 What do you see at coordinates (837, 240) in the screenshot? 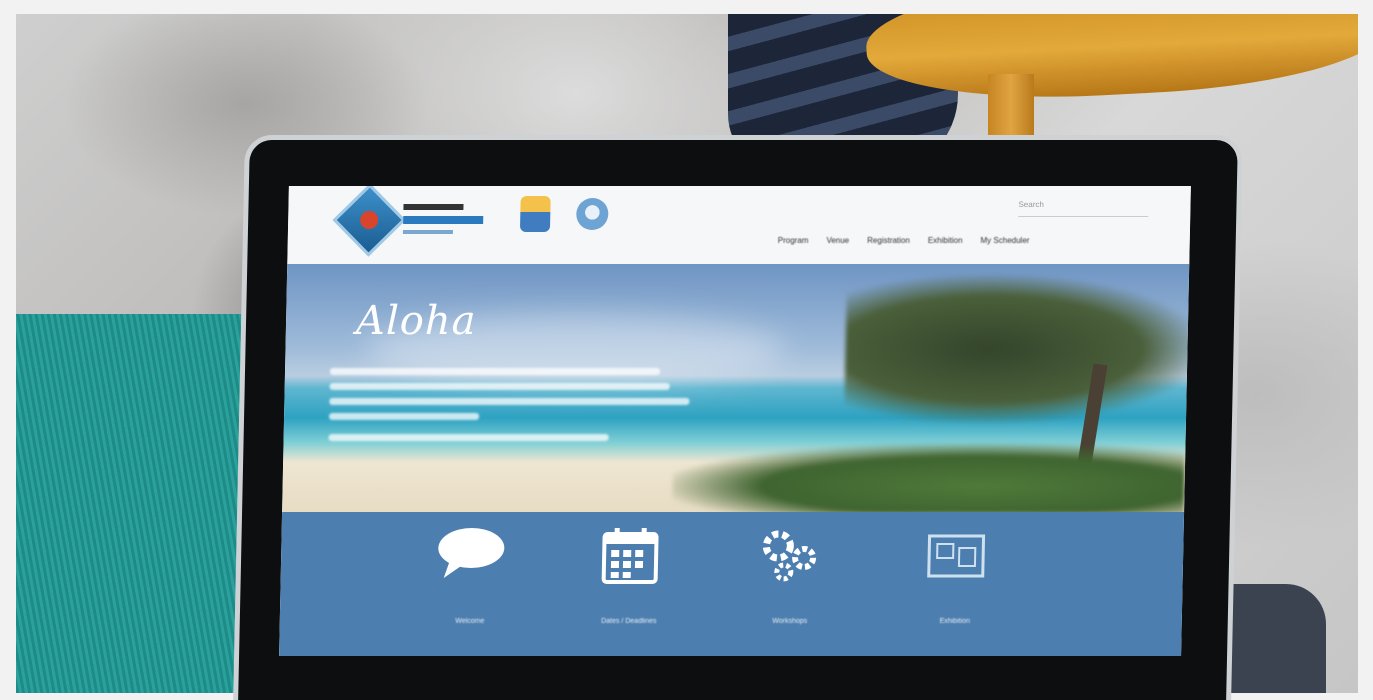
I see `nav-venue: Venue` at bounding box center [837, 240].